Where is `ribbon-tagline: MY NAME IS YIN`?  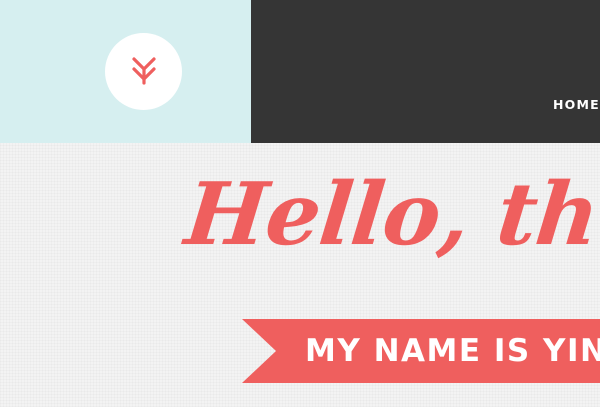 ribbon-tagline: MY NAME IS YIN is located at coordinates (452, 351).